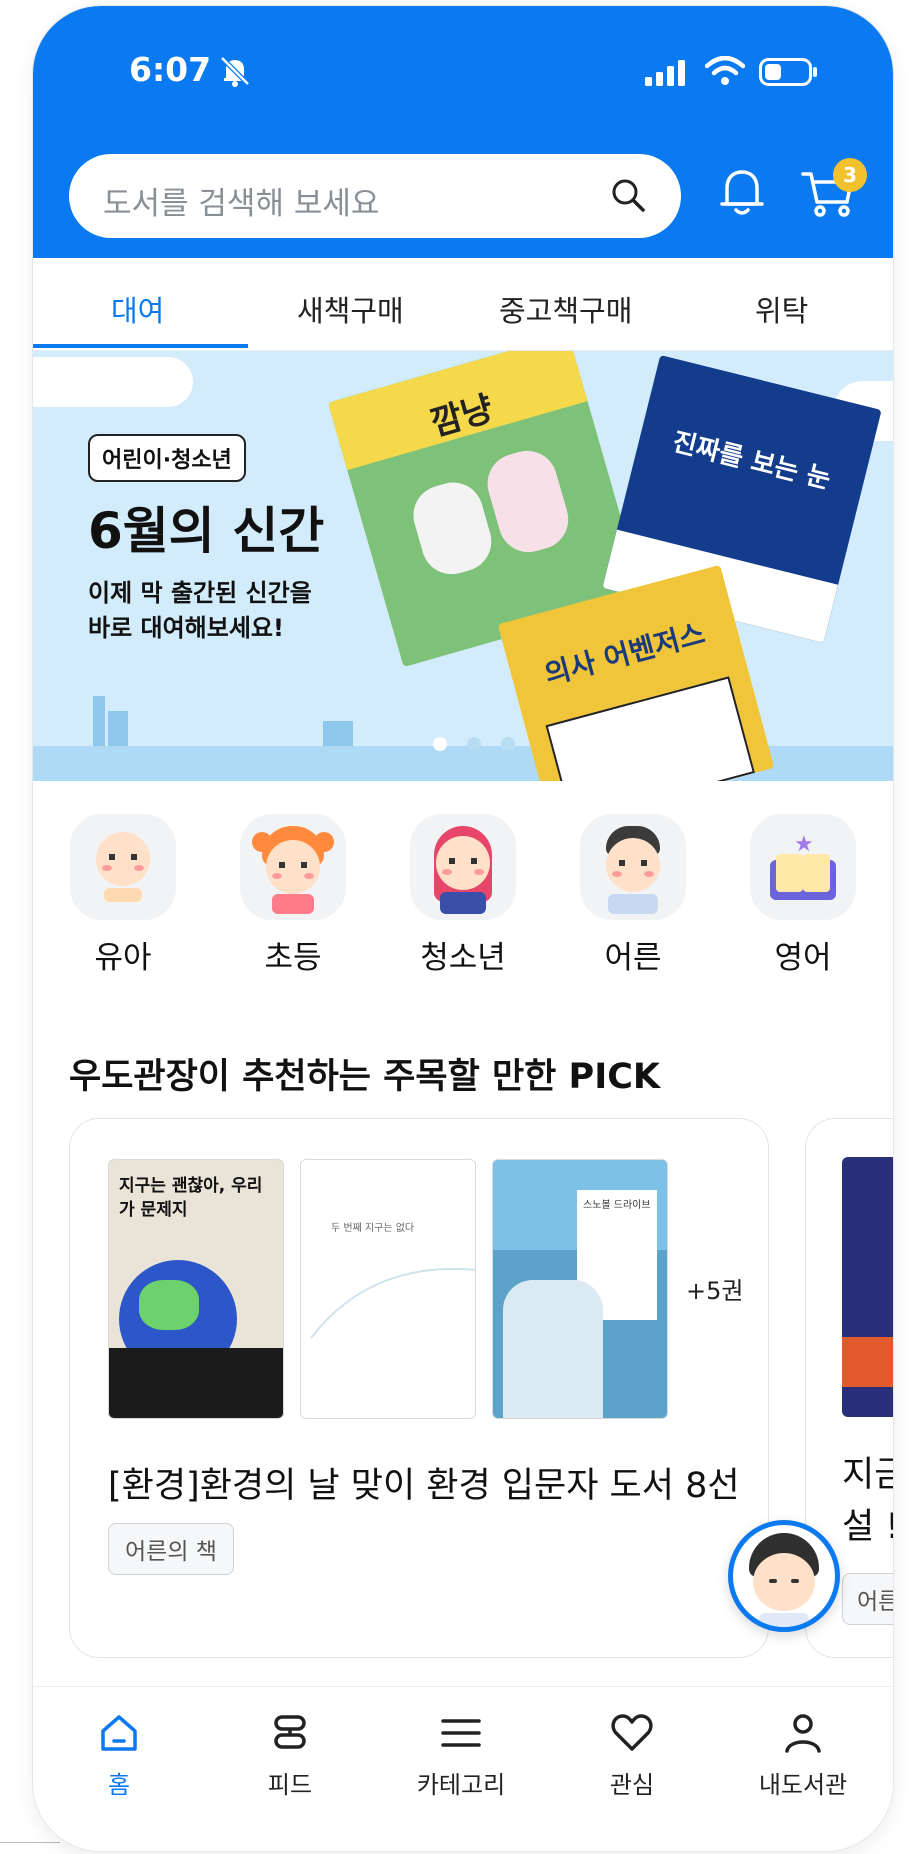  I want to click on nav-label: 카테고리, so click(461, 1785).